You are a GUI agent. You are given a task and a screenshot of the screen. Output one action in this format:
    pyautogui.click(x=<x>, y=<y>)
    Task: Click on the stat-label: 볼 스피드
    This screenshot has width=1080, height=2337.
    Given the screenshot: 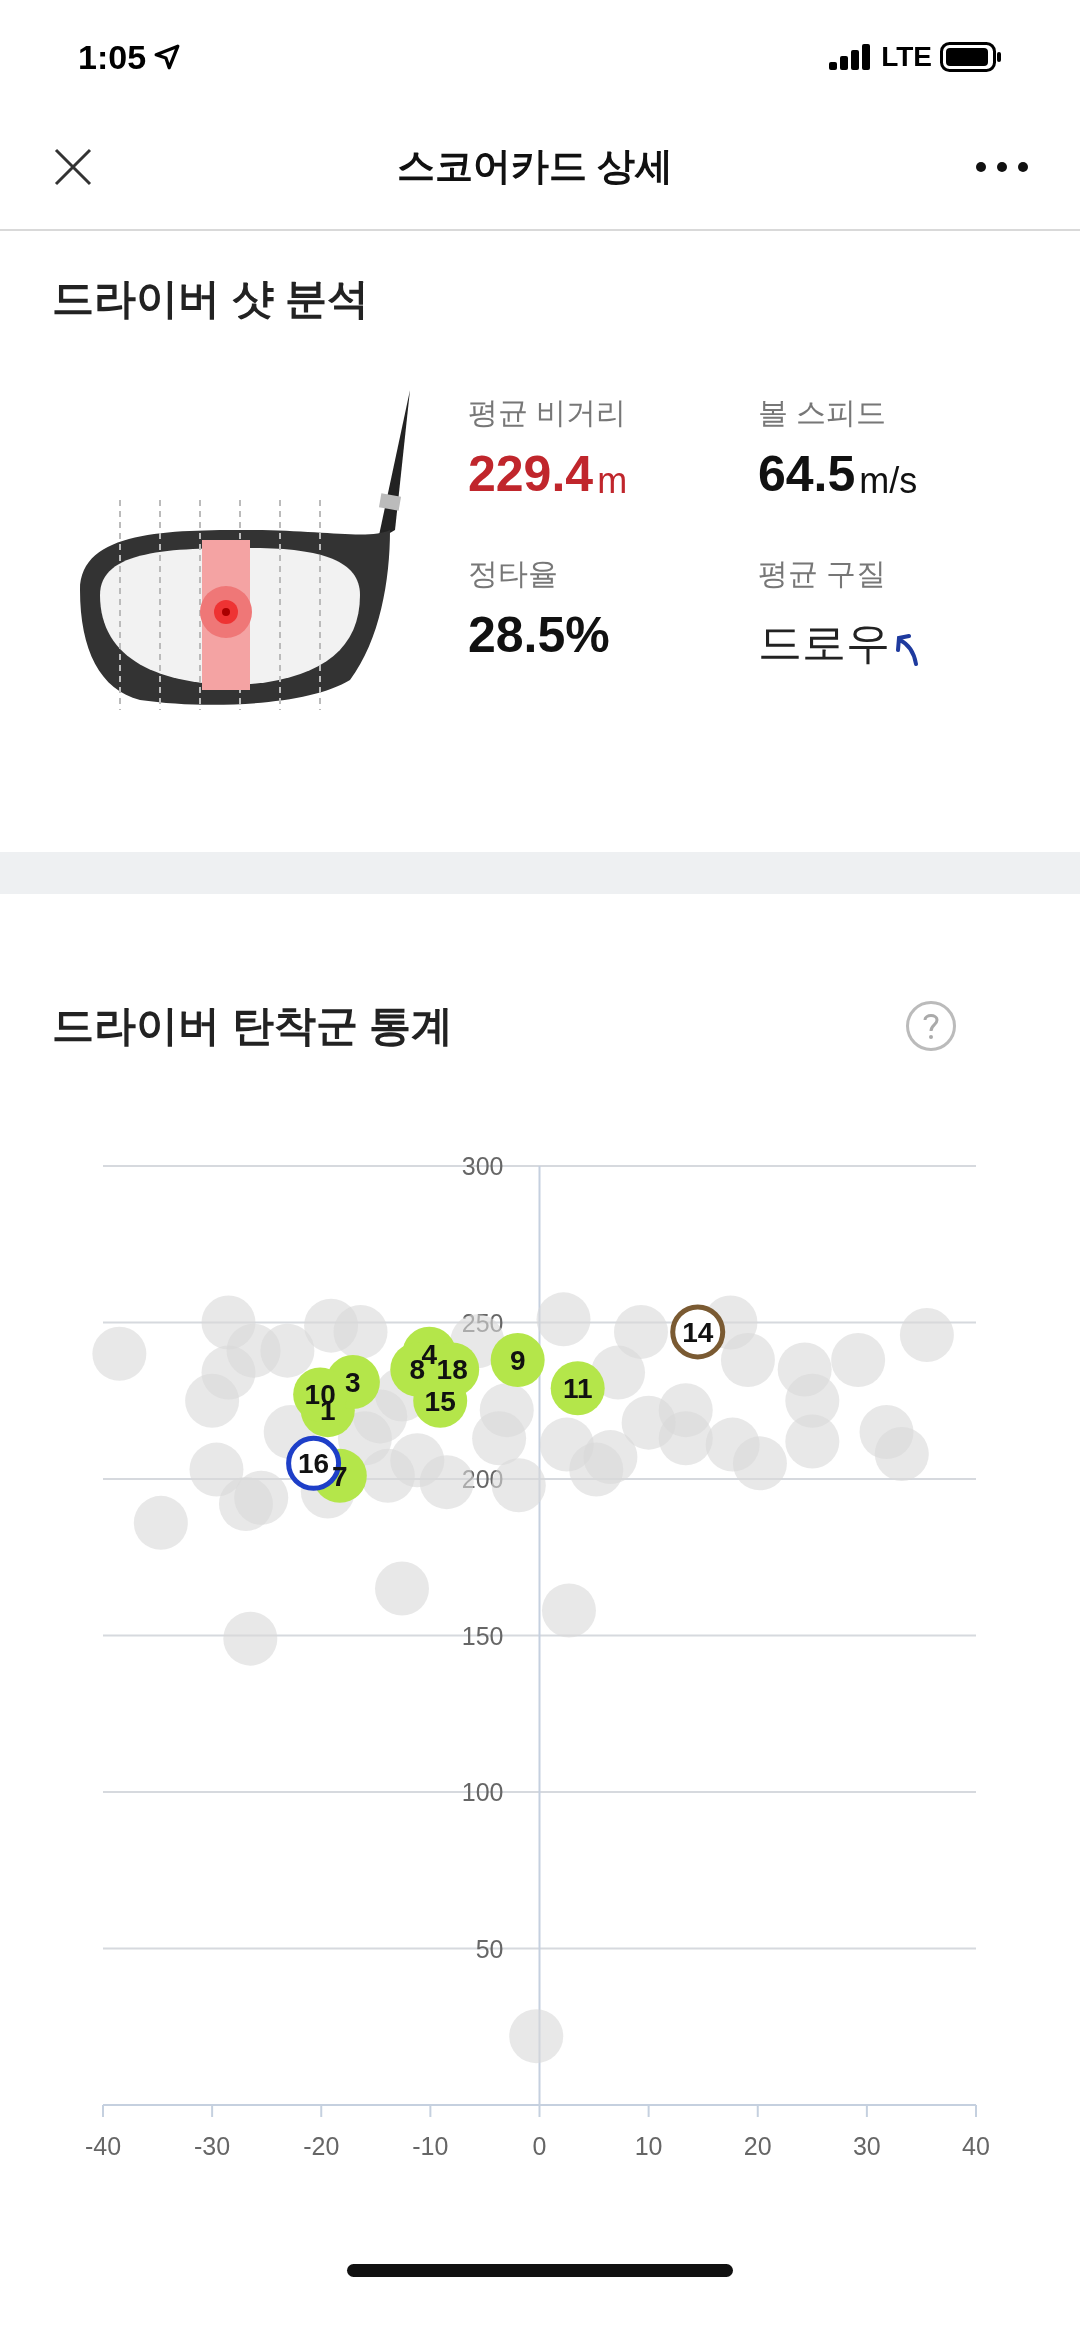 What is the action you would take?
    pyautogui.click(x=823, y=413)
    